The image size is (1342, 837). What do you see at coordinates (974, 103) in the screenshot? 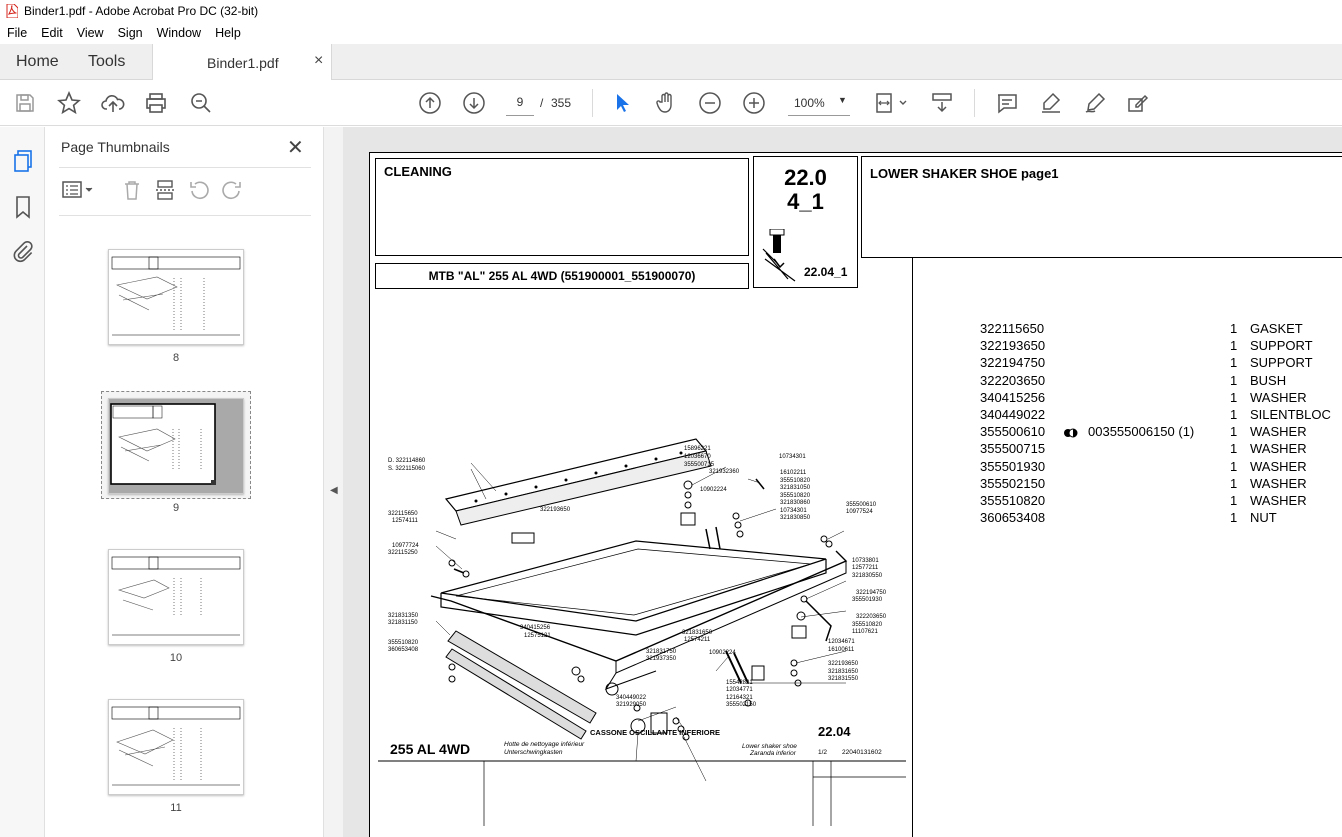
I see `toolbar-divider` at bounding box center [974, 103].